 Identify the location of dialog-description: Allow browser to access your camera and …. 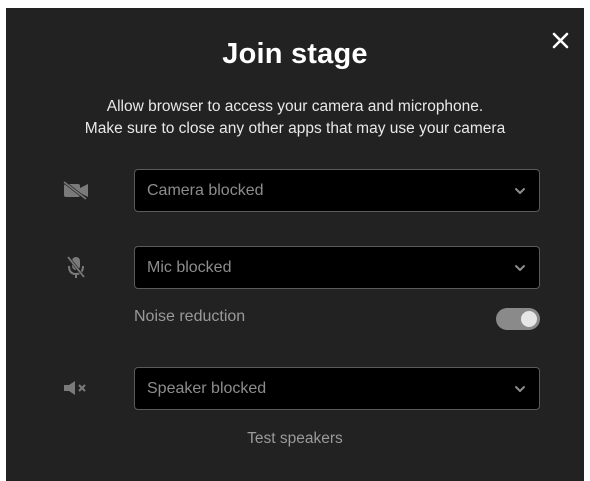
(295, 118).